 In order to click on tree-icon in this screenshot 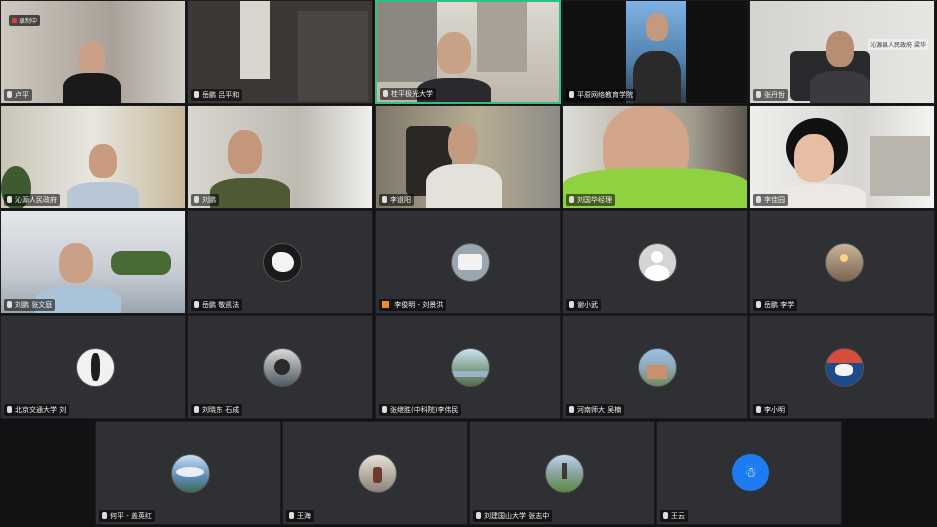, I will do `click(564, 471)`.